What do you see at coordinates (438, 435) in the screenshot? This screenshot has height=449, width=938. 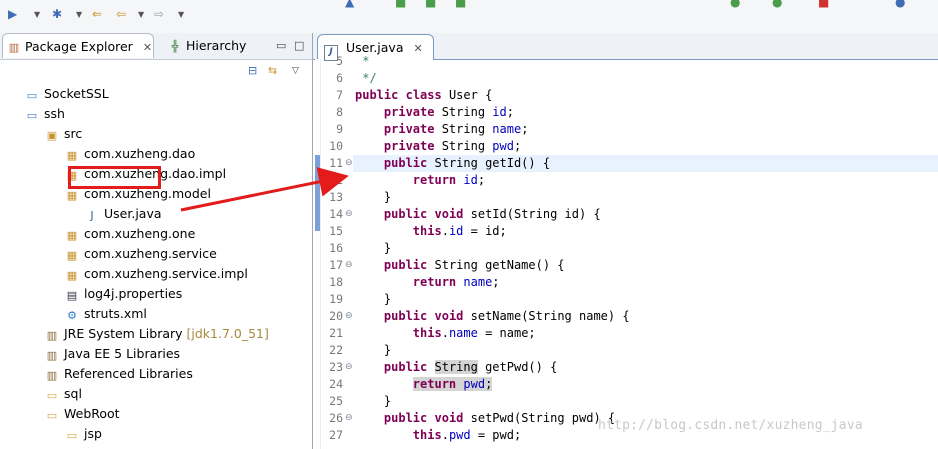 I see `code-line: this.pwd = pwd;` at bounding box center [438, 435].